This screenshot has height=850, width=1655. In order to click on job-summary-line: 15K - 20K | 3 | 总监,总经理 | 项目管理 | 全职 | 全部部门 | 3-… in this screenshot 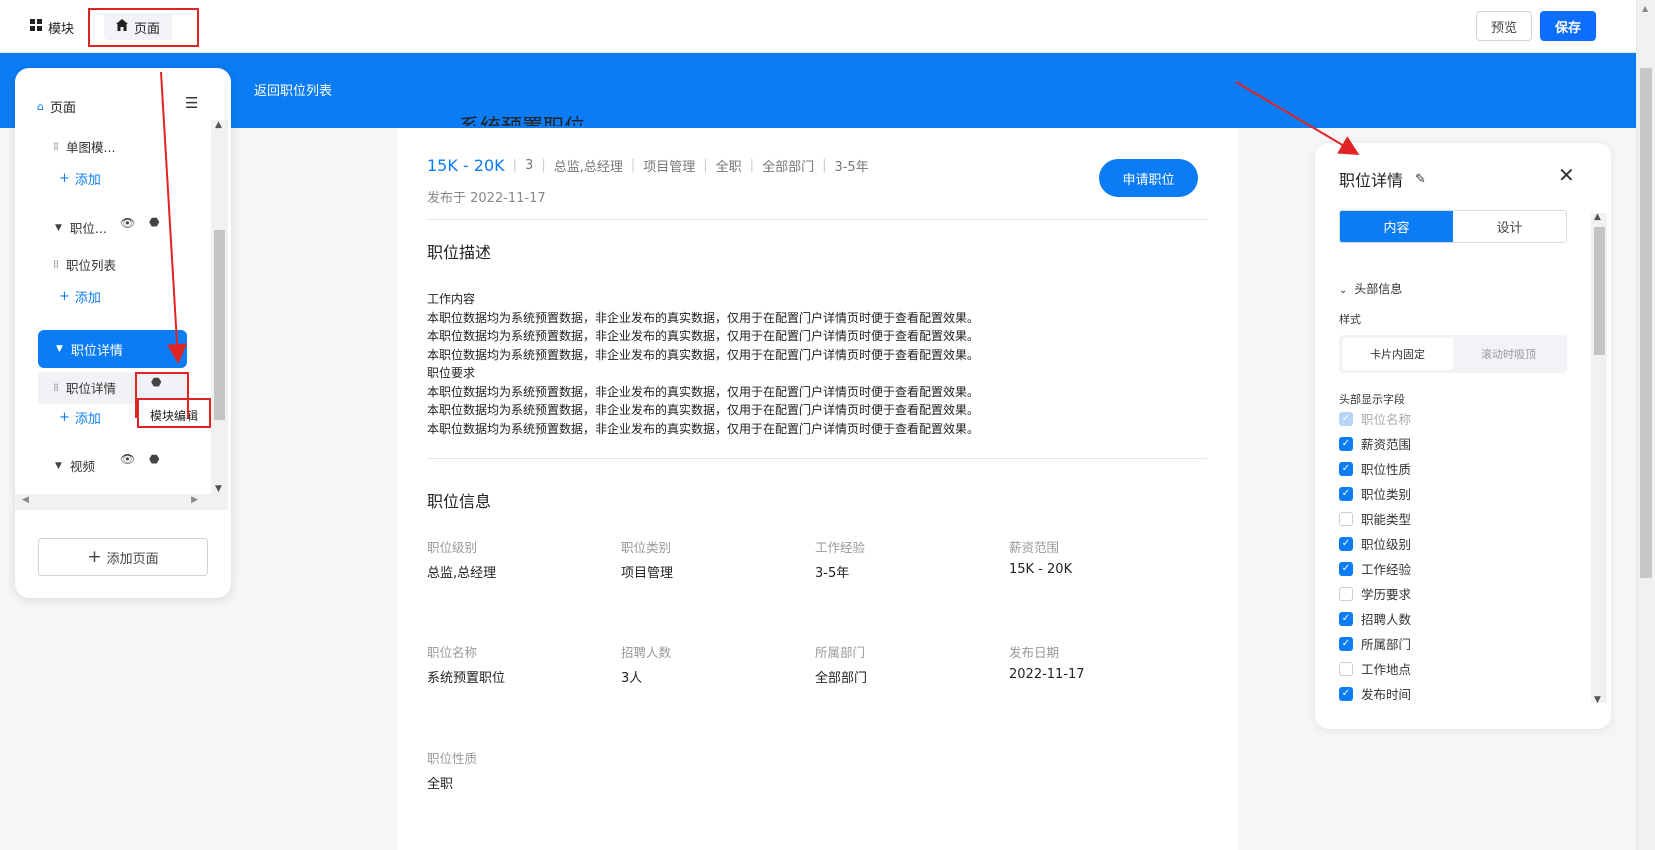, I will do `click(648, 165)`.